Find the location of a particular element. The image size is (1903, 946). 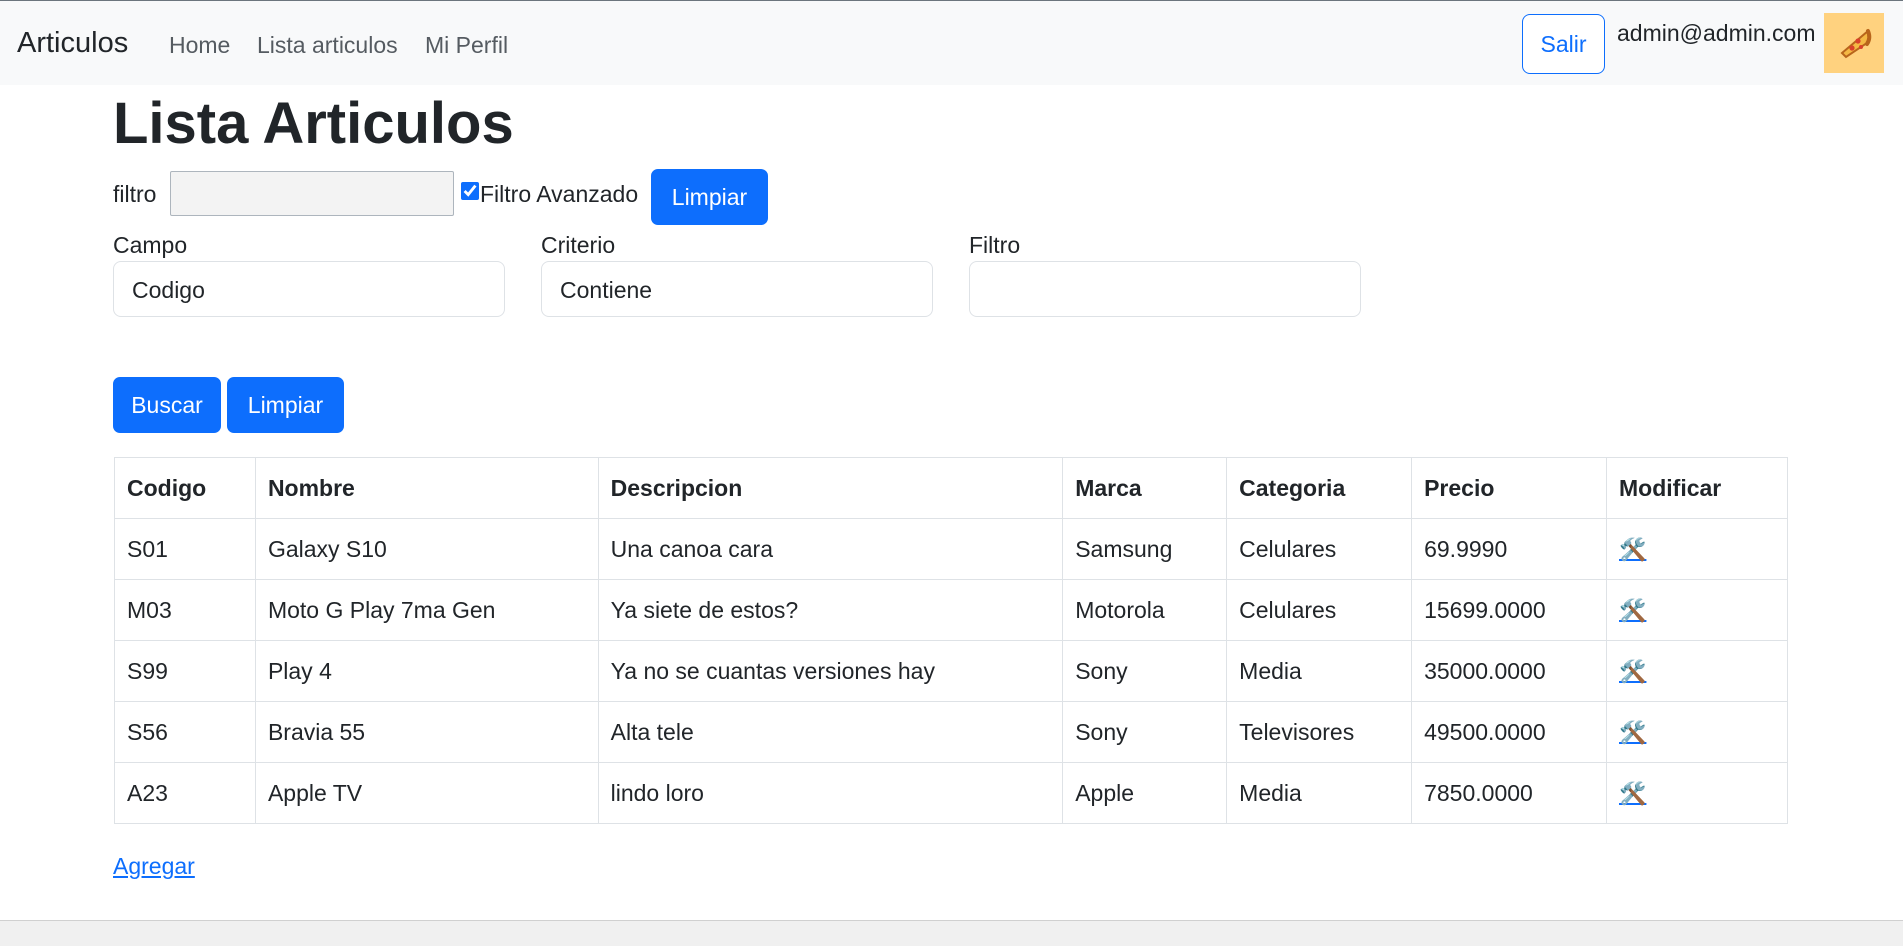

filter-label: filtro is located at coordinates (135, 194).